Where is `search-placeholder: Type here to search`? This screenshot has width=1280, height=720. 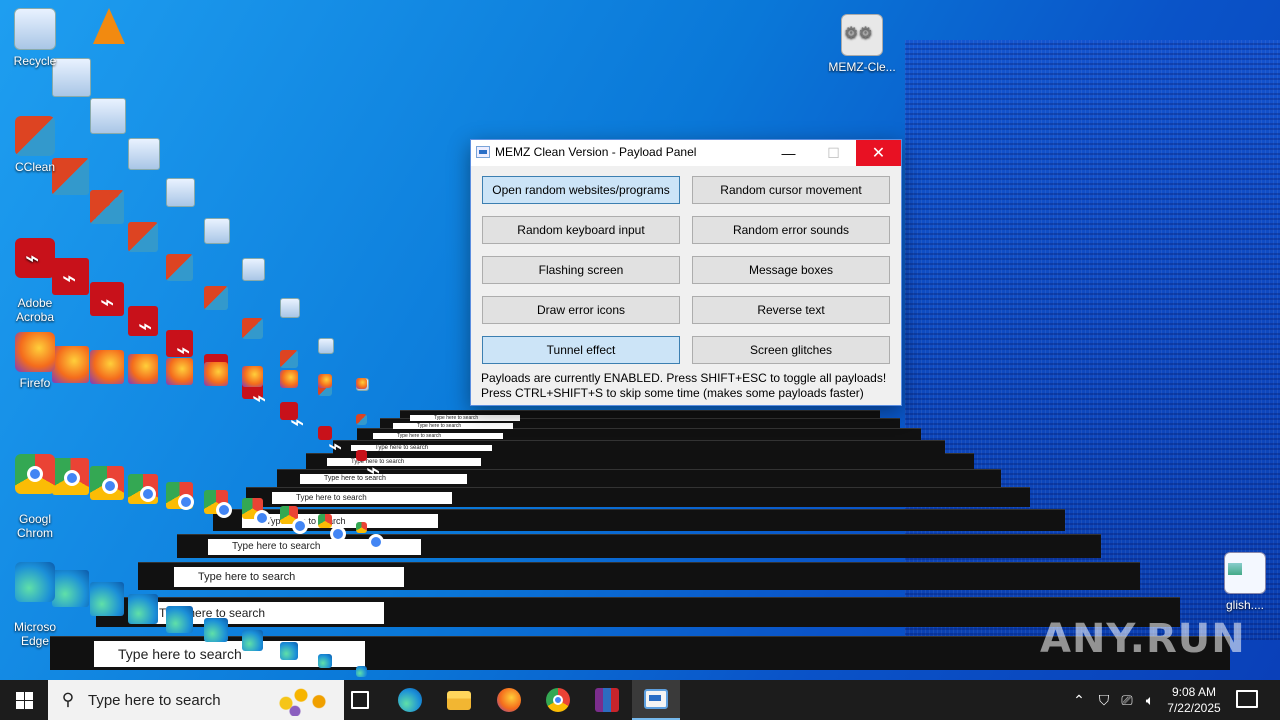
search-placeholder: Type here to search is located at coordinates (154, 700).